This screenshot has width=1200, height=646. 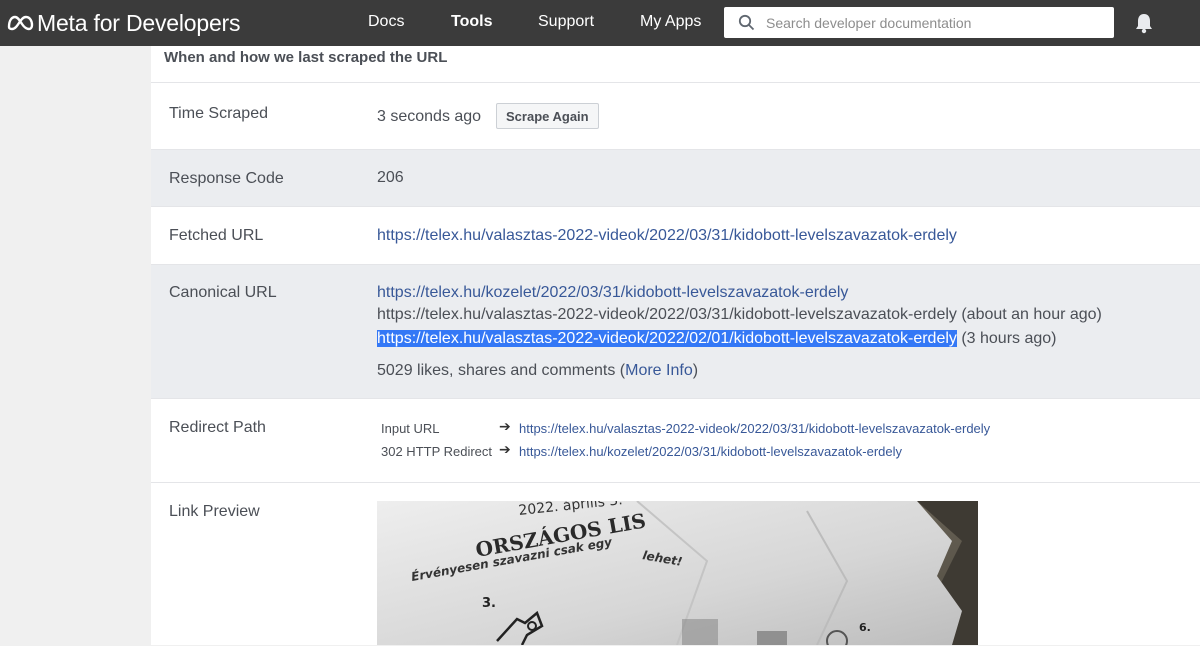 I want to click on redirect-step-label-input: Input URL, so click(x=410, y=428).